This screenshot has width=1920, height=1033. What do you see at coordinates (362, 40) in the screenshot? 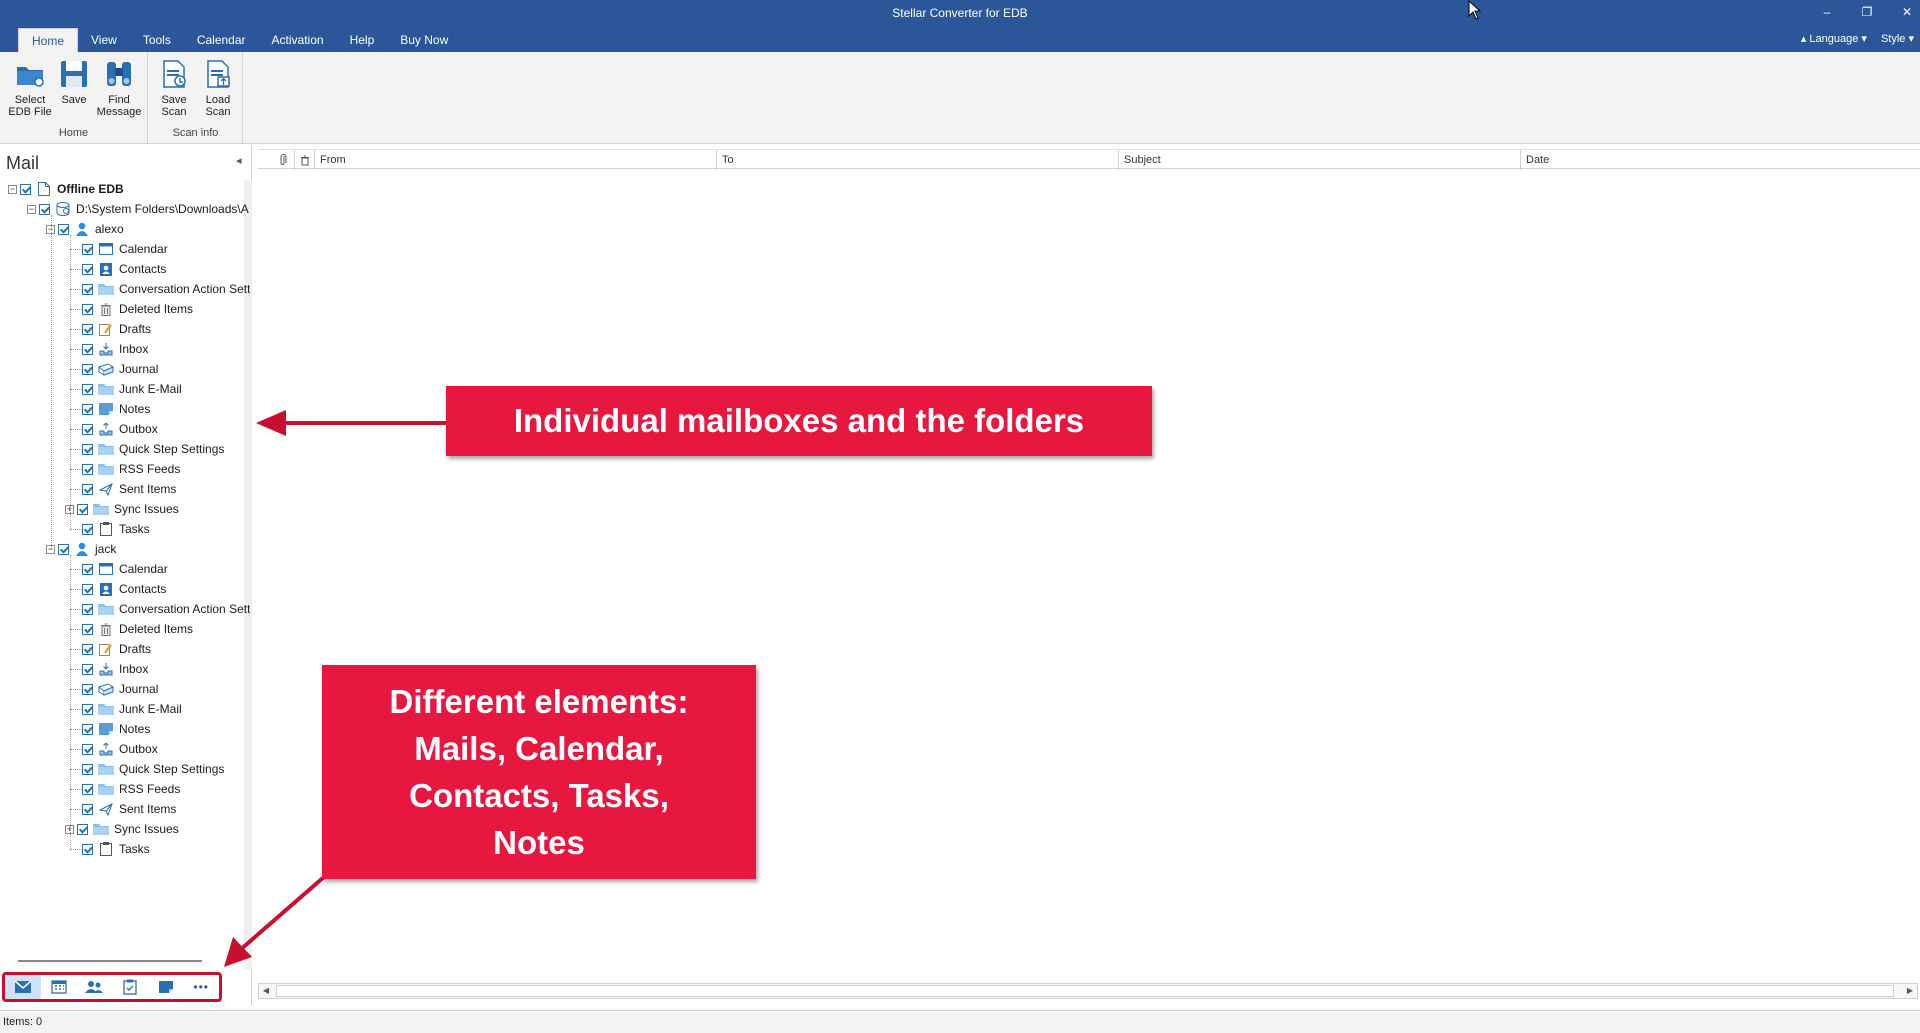
I see `tab-help: Help` at bounding box center [362, 40].